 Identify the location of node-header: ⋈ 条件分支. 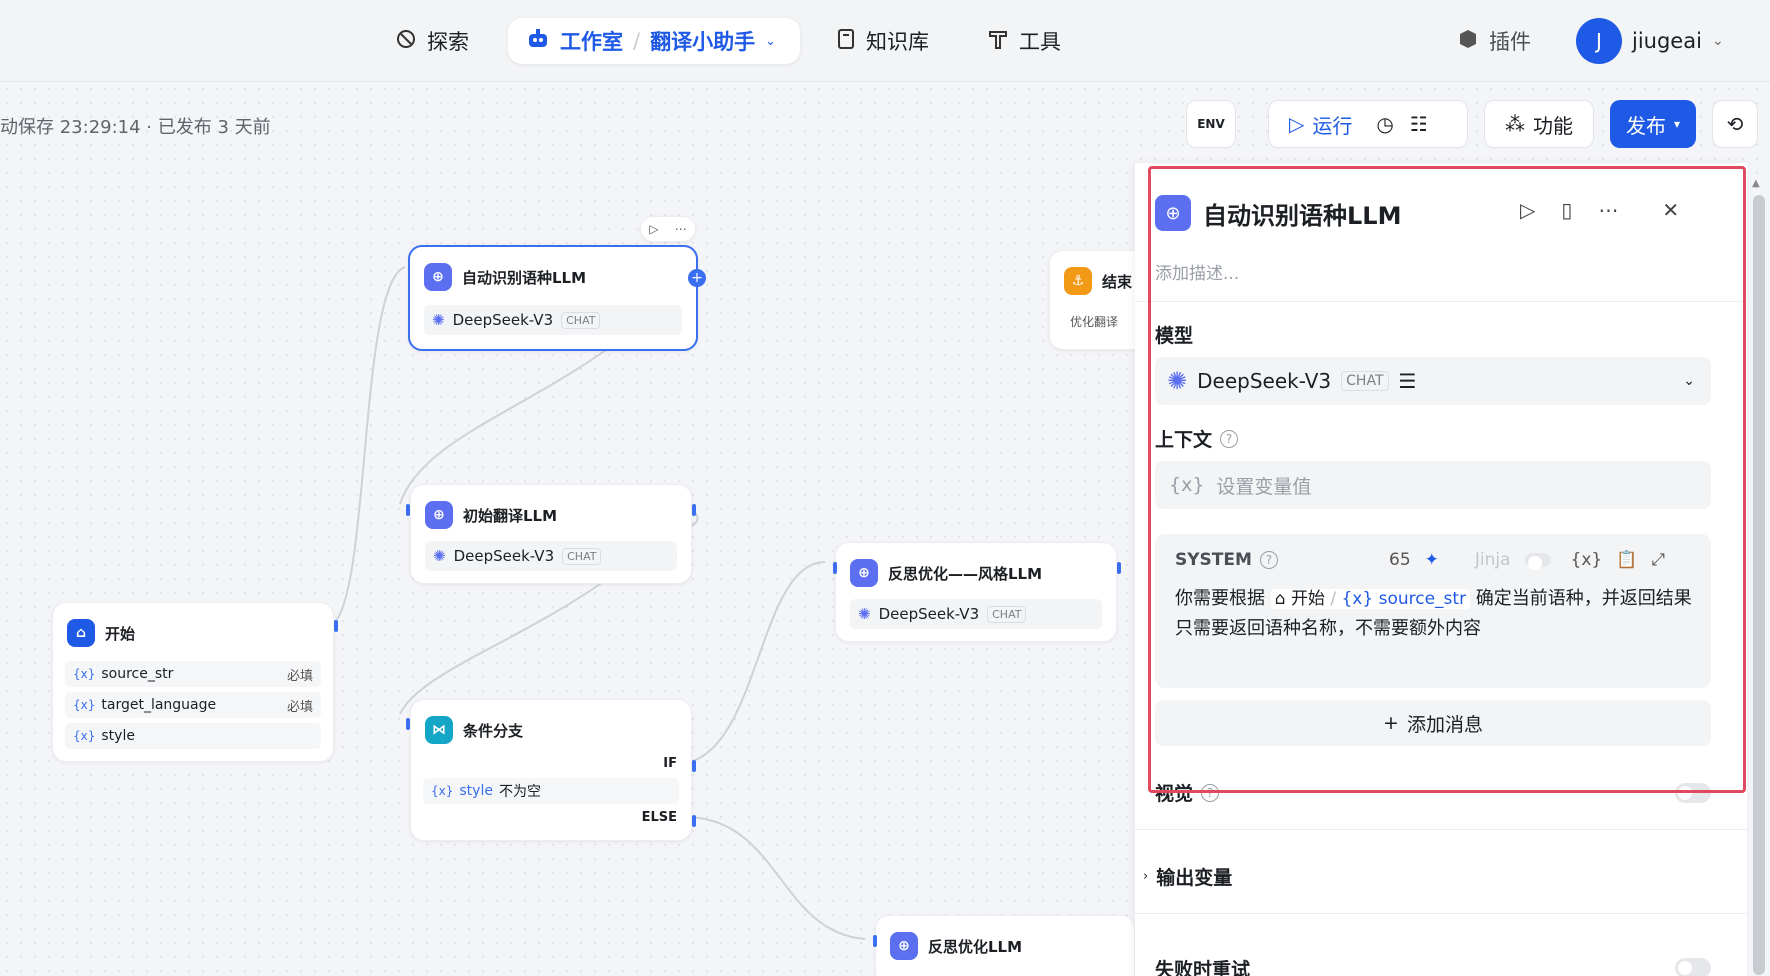
(474, 730).